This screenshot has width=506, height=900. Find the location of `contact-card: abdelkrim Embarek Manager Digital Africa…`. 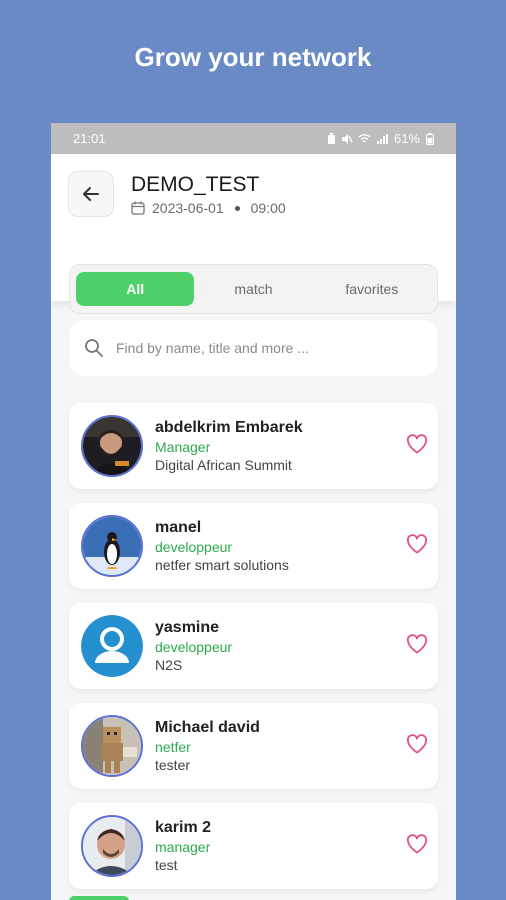

contact-card: abdelkrim Embarek Manager Digital Africa… is located at coordinates (253, 446).